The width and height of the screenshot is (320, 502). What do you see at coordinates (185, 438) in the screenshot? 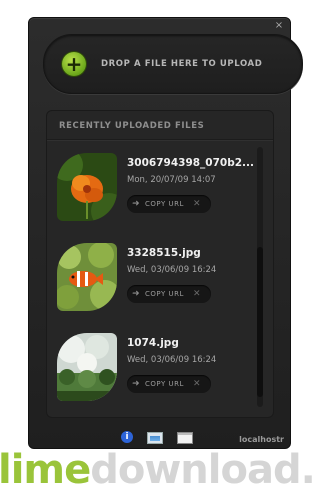
I see `window-icon` at bounding box center [185, 438].